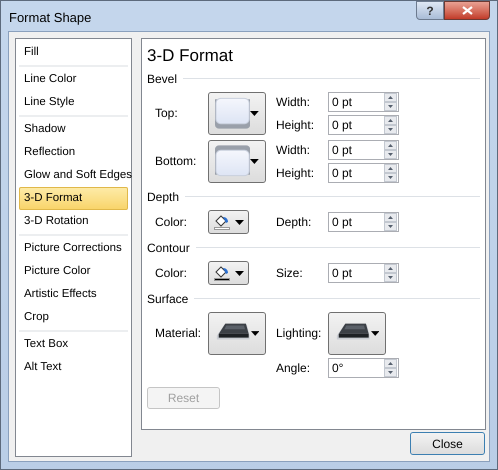 This screenshot has width=498, height=470. What do you see at coordinates (168, 248) in the screenshot?
I see `section-heading: Contour` at bounding box center [168, 248].